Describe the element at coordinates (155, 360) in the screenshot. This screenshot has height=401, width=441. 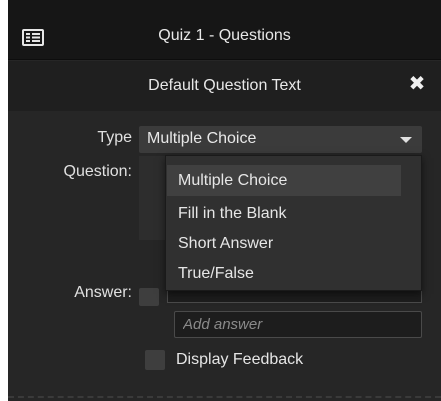
I see `display-feedback-checkbox` at that location.